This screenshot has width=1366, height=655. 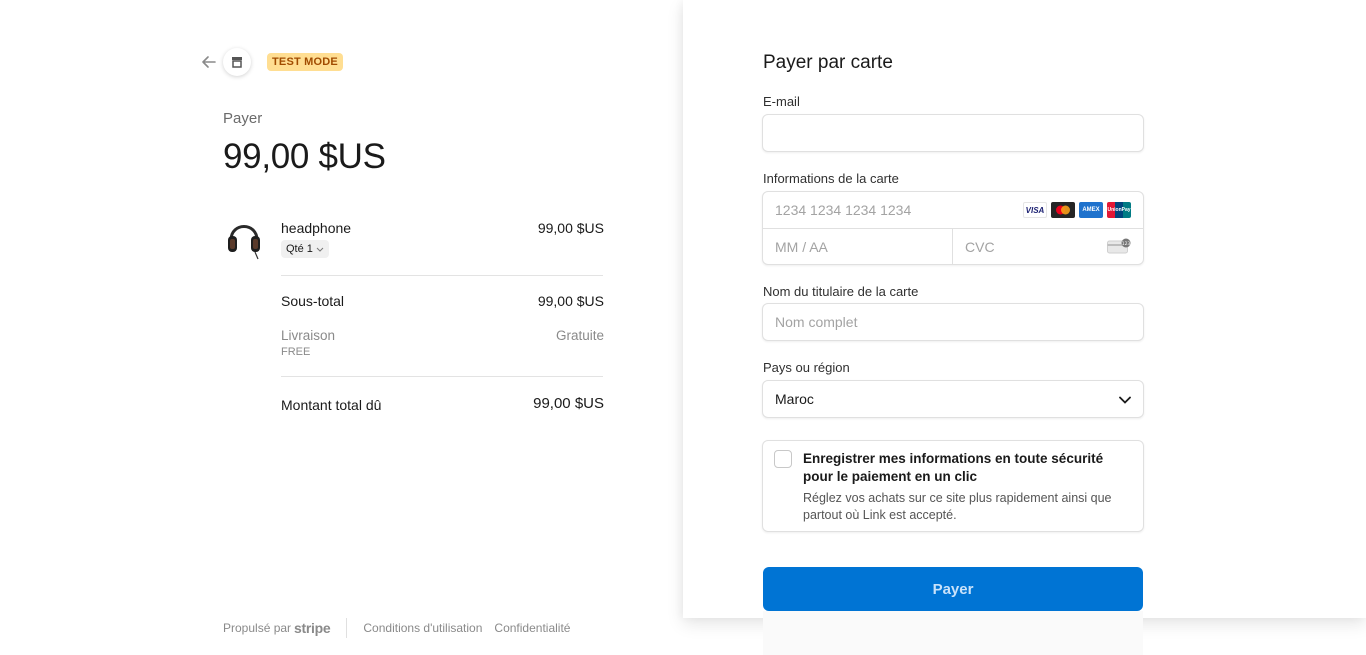 I want to click on subtotal-value: 99,00 $US, so click(x=570, y=301).